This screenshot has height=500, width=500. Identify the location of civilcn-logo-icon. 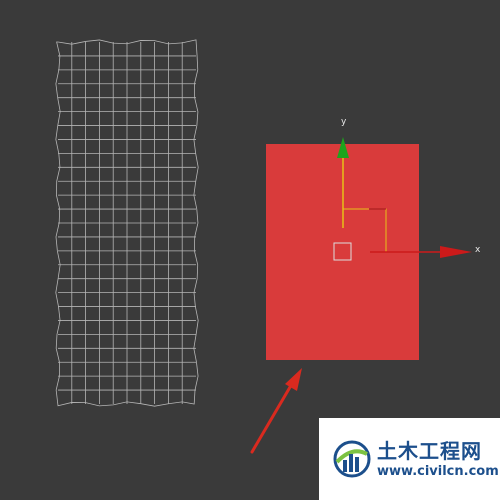
(352, 459).